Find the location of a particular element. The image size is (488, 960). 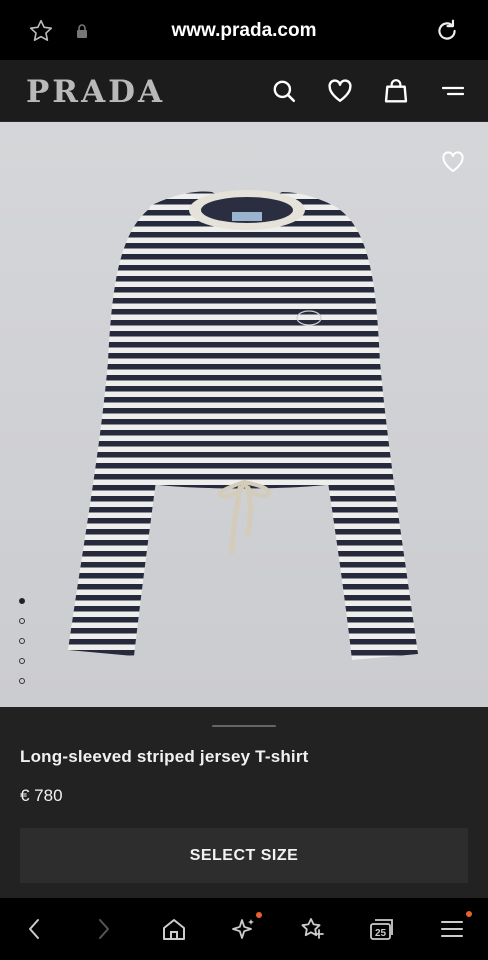

favorites-icon is located at coordinates (313, 929).